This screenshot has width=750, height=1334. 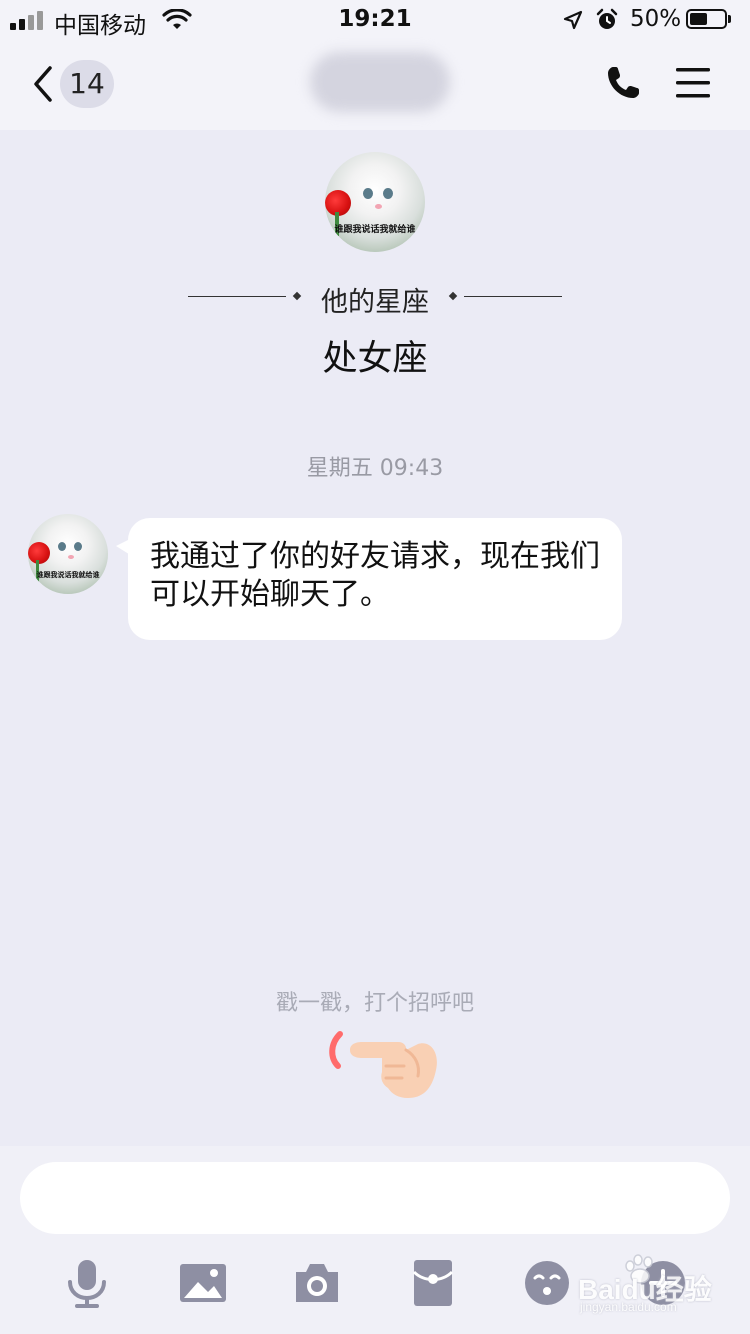 What do you see at coordinates (375, 575) in the screenshot?
I see `message-text: 我通过了你的好友请求，现在我们可以开始聊天了。` at bounding box center [375, 575].